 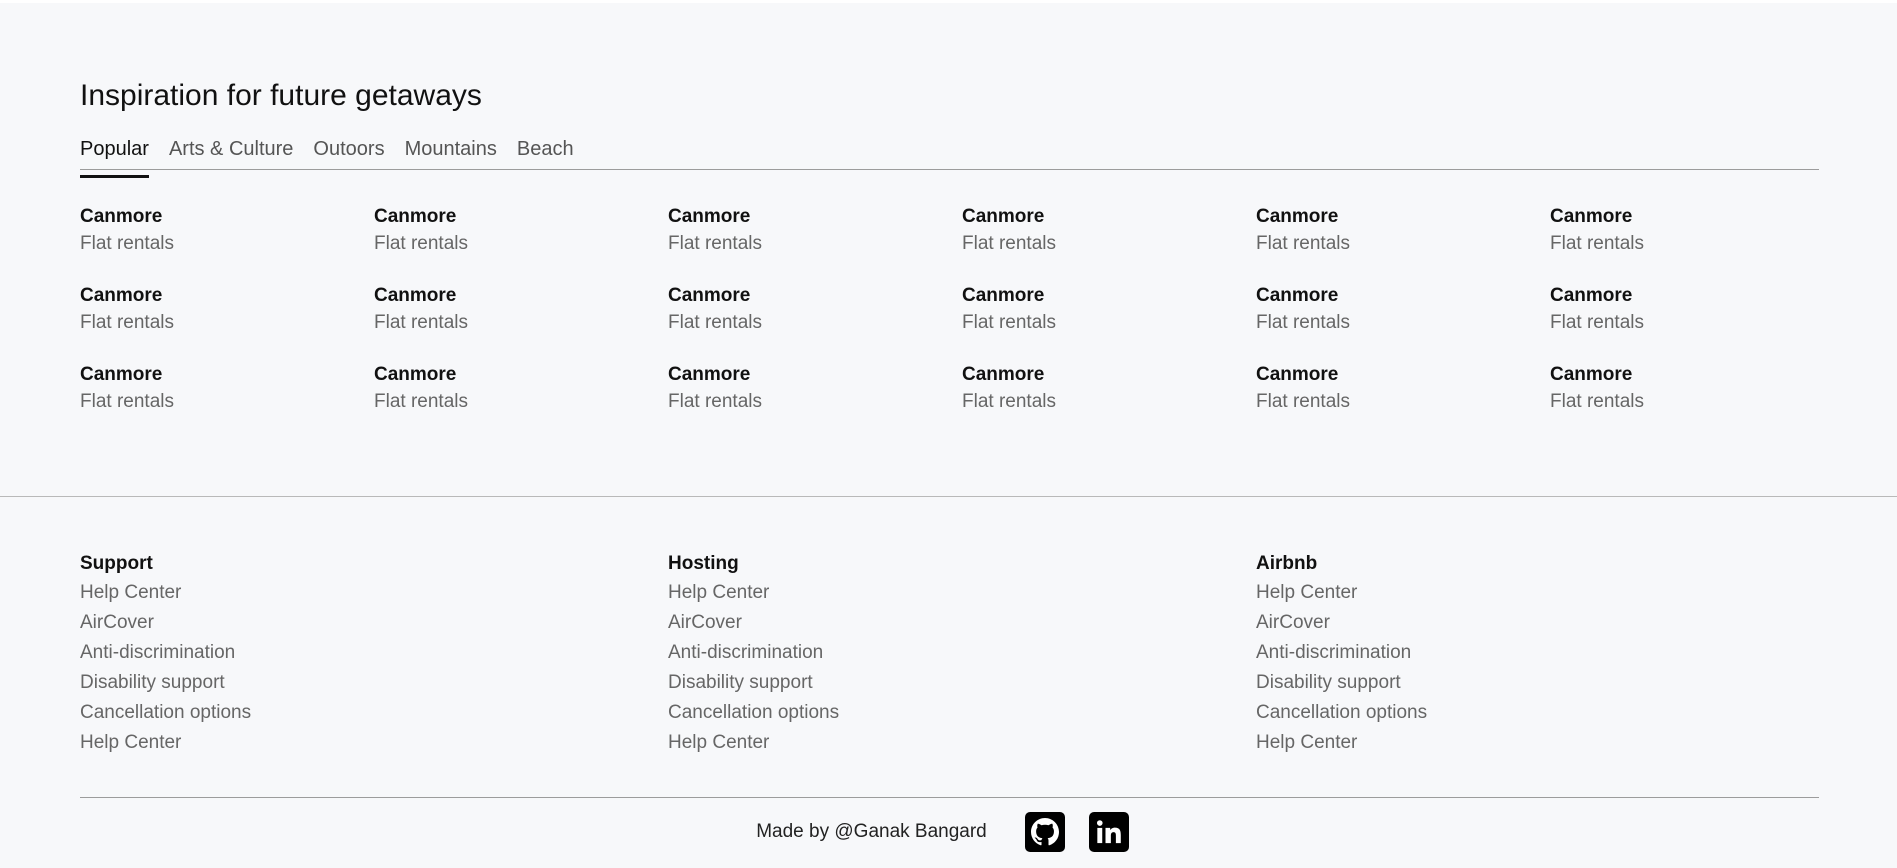 I want to click on linkedin-icon, so click(x=1108, y=832).